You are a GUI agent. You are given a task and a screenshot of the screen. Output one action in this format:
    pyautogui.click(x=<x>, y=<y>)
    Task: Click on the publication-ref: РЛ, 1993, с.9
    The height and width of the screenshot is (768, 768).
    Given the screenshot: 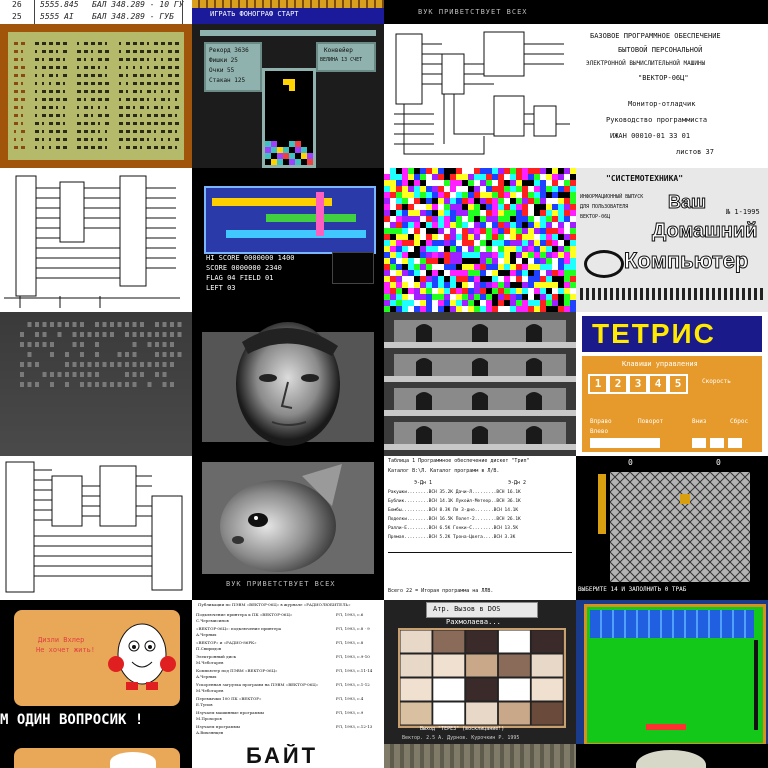 What is the action you would take?
    pyautogui.click(x=350, y=712)
    